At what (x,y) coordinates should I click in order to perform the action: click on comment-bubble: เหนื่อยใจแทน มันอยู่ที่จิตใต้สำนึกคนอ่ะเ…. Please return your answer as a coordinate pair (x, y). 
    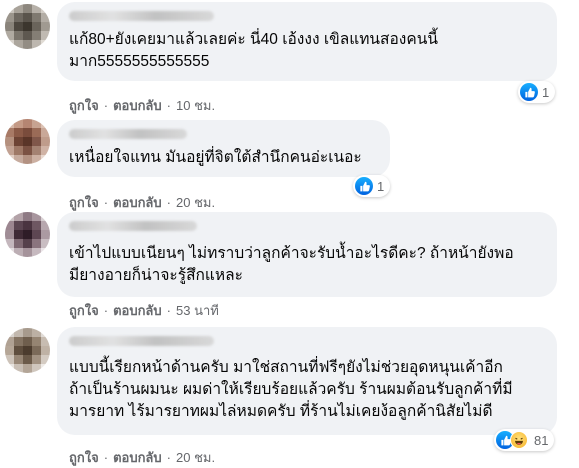
    Looking at the image, I should click on (223, 148).